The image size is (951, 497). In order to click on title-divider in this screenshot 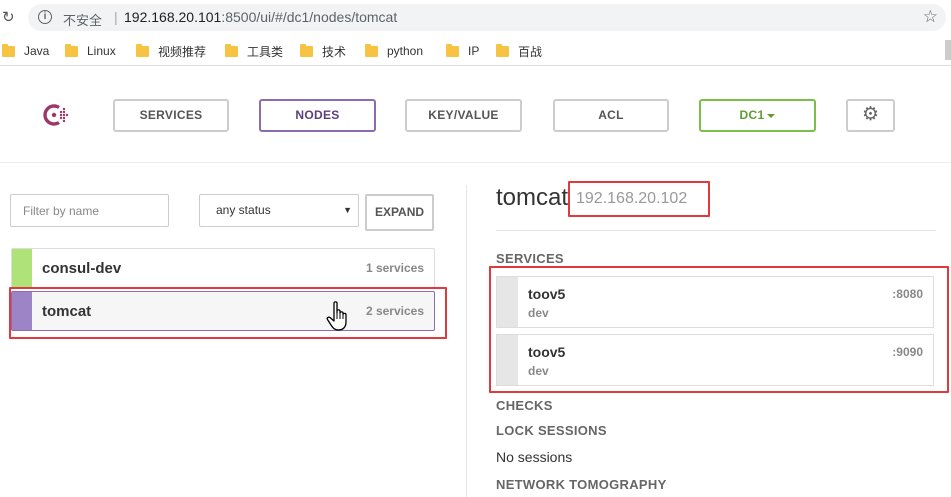, I will do `click(716, 230)`.